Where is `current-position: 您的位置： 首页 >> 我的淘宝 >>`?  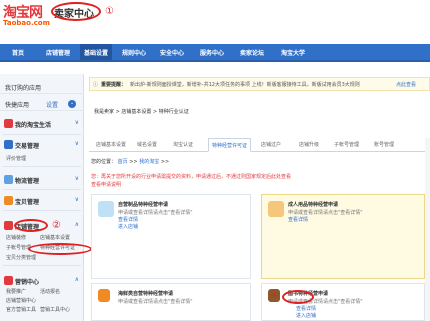 current-position: 您的位置： 首页 >> 我的淘宝 >> is located at coordinates (130, 161).